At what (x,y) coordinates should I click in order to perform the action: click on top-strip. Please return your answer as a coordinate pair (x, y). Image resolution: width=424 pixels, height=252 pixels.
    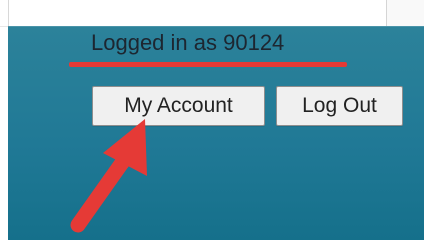
    Looking at the image, I should click on (212, 13).